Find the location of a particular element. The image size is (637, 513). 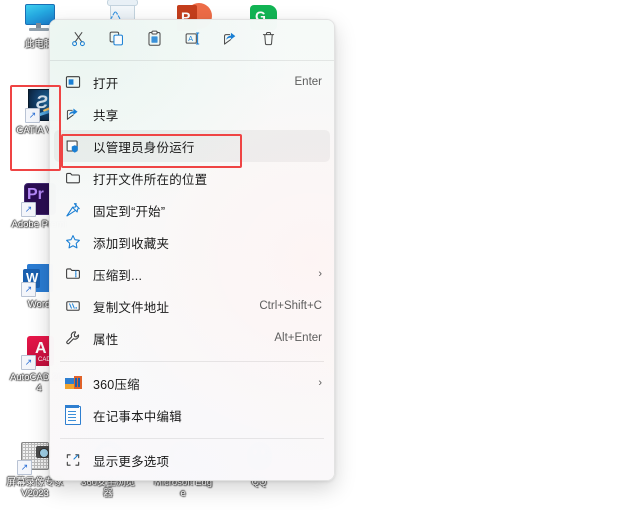

menu-item-edit-in-notepad: 在记事本中编辑 is located at coordinates (192, 415).